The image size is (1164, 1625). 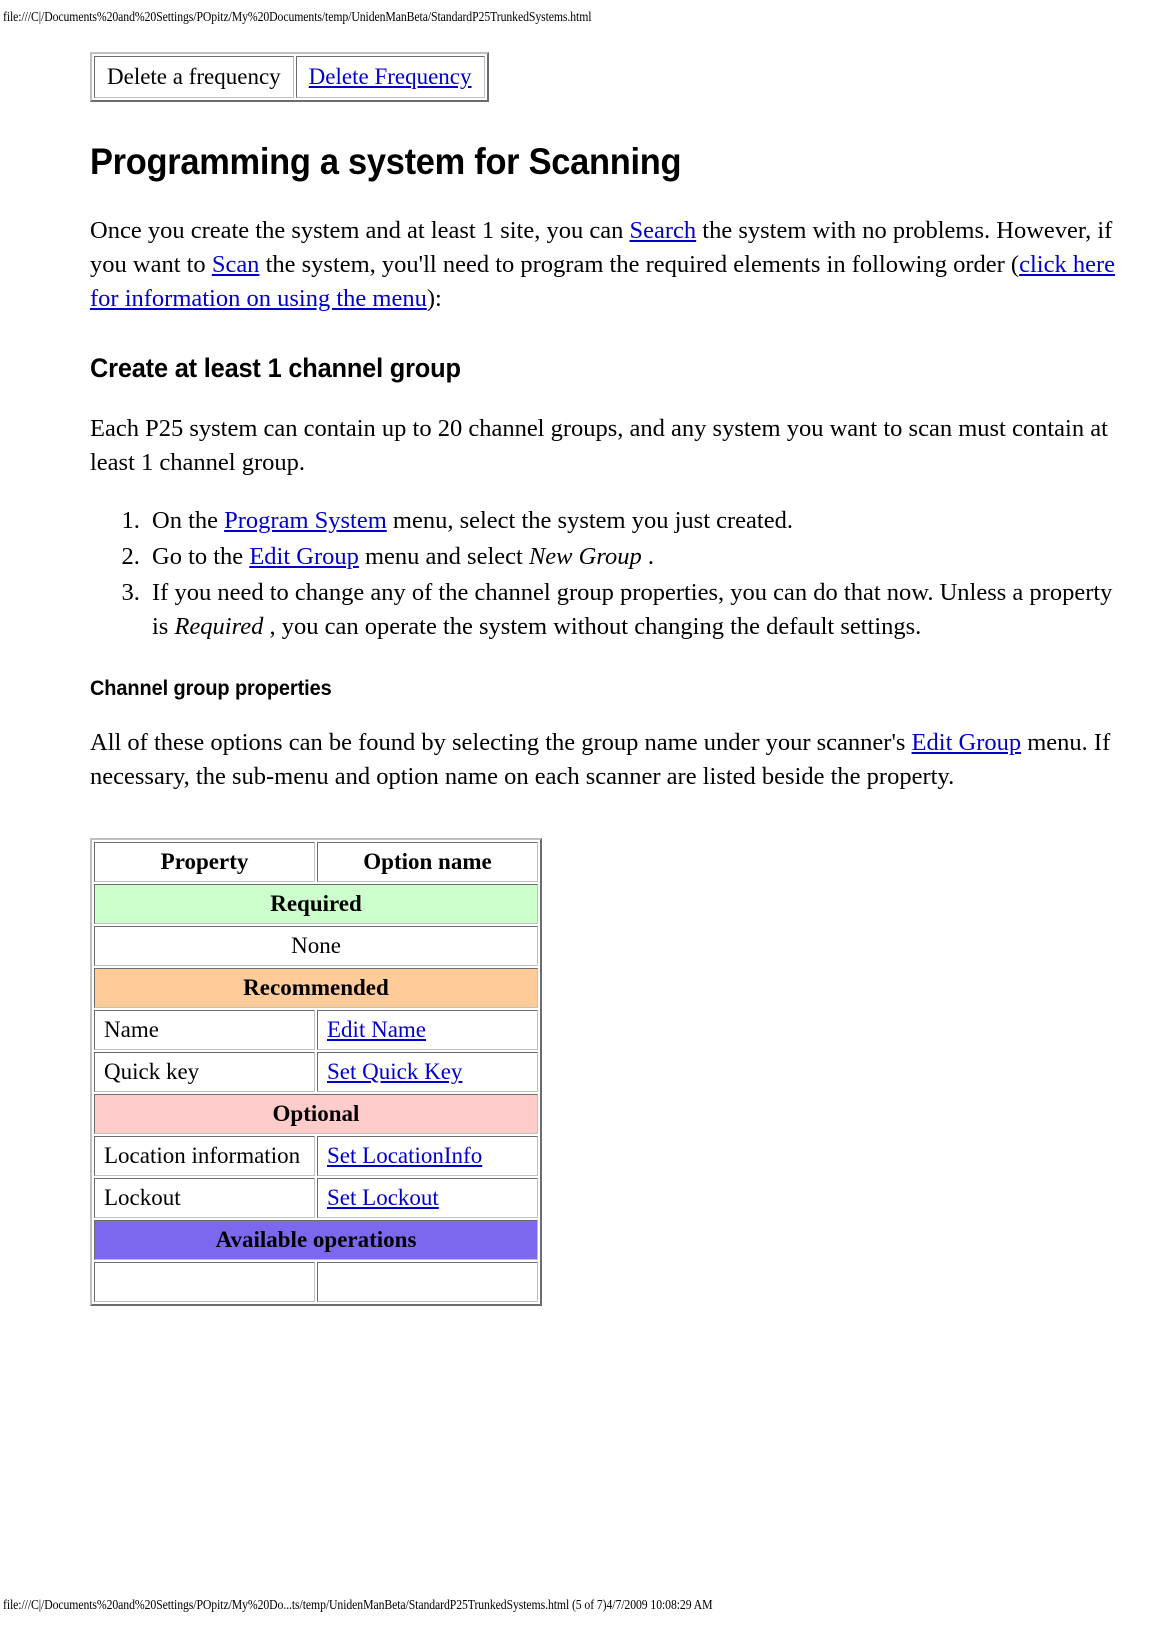 I want to click on table-row-clipped, so click(x=316, y=1282).